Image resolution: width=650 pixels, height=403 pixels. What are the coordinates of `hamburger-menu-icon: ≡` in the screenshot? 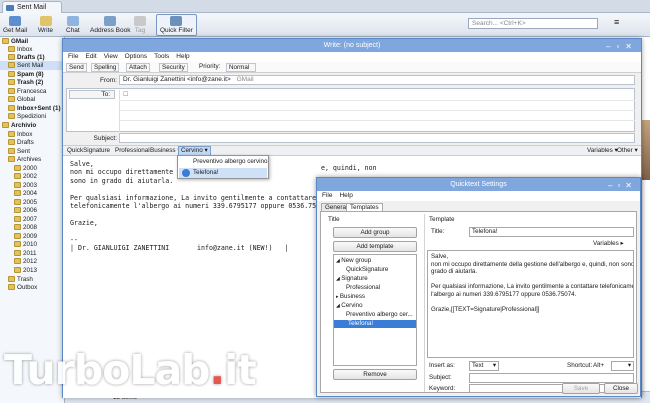 It's located at (620, 23).